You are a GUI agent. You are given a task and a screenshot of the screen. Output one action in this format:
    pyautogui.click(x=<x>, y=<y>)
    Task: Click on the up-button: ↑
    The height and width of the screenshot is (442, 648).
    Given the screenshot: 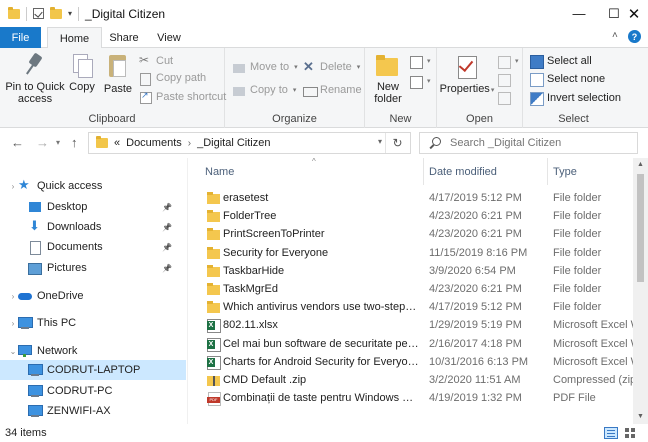 What is the action you would take?
    pyautogui.click(x=74, y=142)
    